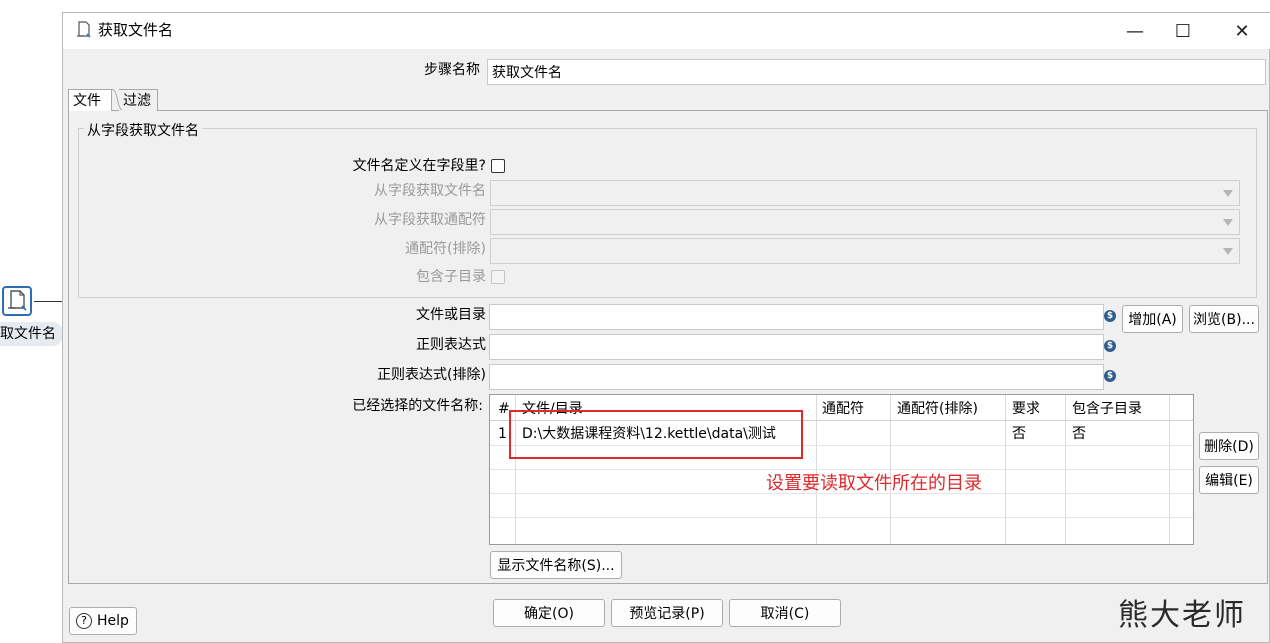 The width and height of the screenshot is (1270, 643). What do you see at coordinates (876, 72) in the screenshot?
I see `step-name-input` at bounding box center [876, 72].